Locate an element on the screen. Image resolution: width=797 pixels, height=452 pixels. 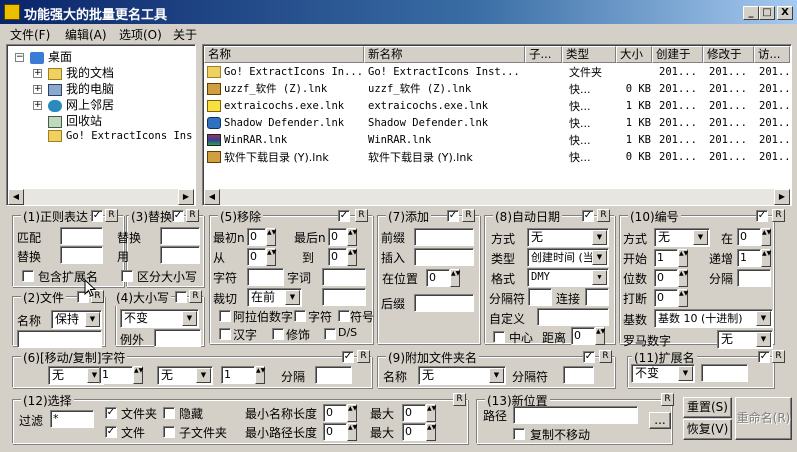
date-separator-input is located at coordinates (540, 297).